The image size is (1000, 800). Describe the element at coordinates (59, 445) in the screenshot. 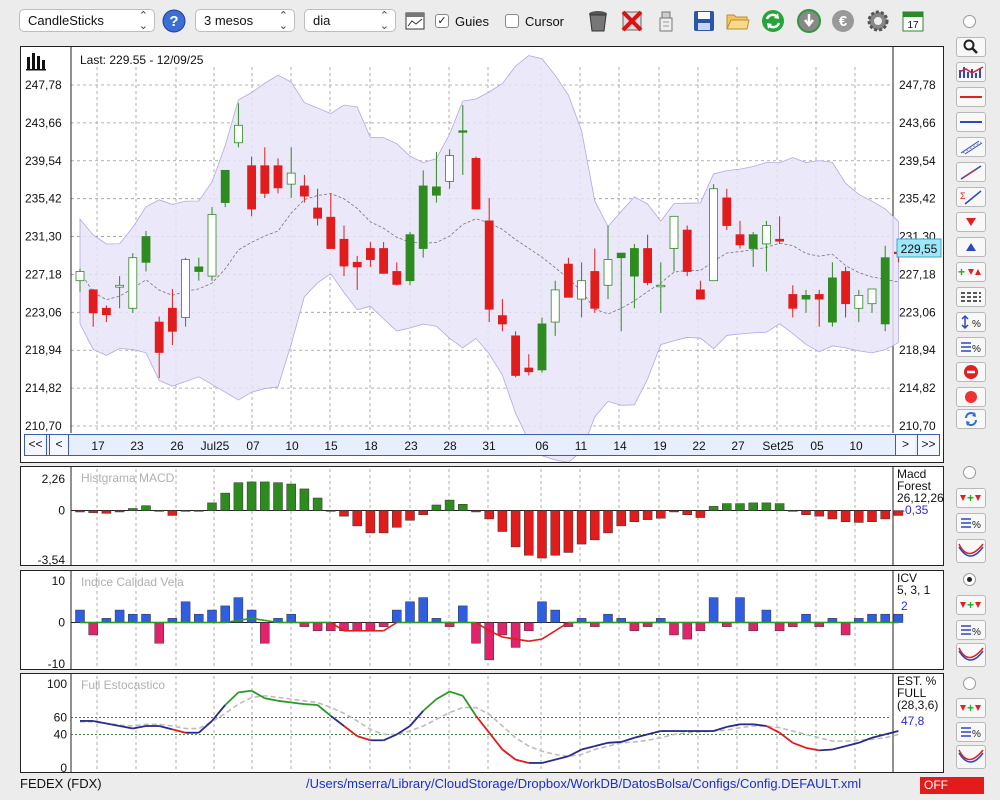

I see `nav-prev-button: <` at that location.